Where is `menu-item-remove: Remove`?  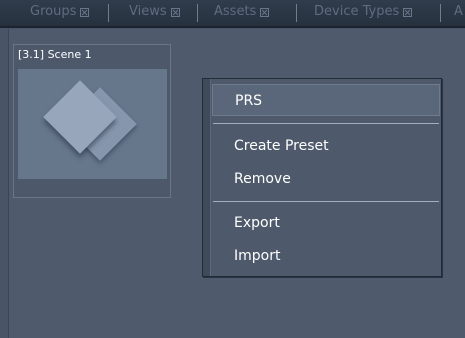 menu-item-remove: Remove is located at coordinates (326, 179).